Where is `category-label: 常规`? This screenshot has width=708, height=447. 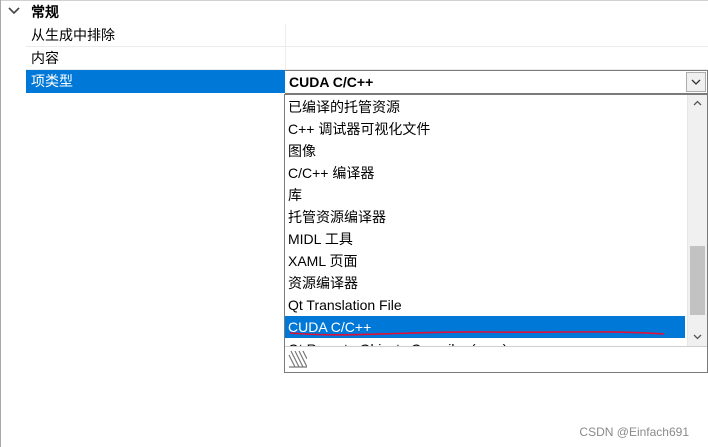 category-label: 常规 is located at coordinates (45, 12).